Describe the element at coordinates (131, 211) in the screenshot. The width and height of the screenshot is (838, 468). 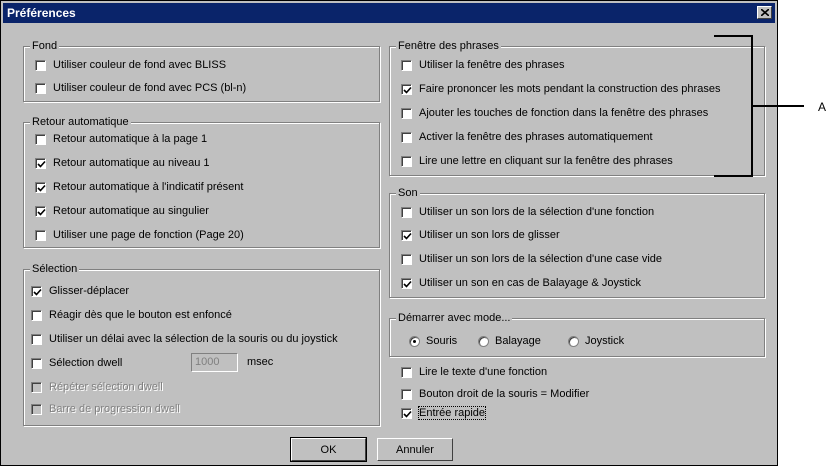
I see `checkbox-label: Retour automatique au singulier` at that location.